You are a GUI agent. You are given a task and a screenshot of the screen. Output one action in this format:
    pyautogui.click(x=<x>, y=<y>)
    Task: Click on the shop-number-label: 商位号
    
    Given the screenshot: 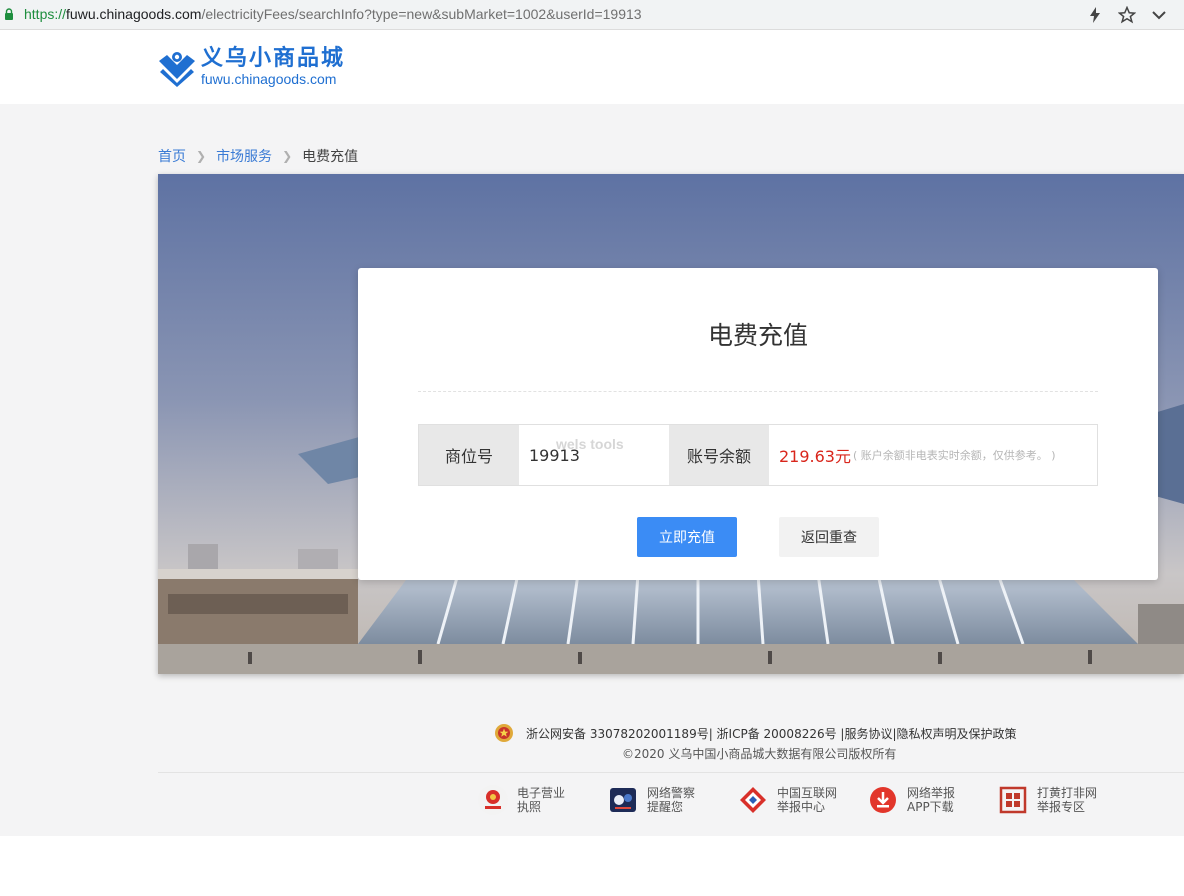 What is the action you would take?
    pyautogui.click(x=469, y=455)
    